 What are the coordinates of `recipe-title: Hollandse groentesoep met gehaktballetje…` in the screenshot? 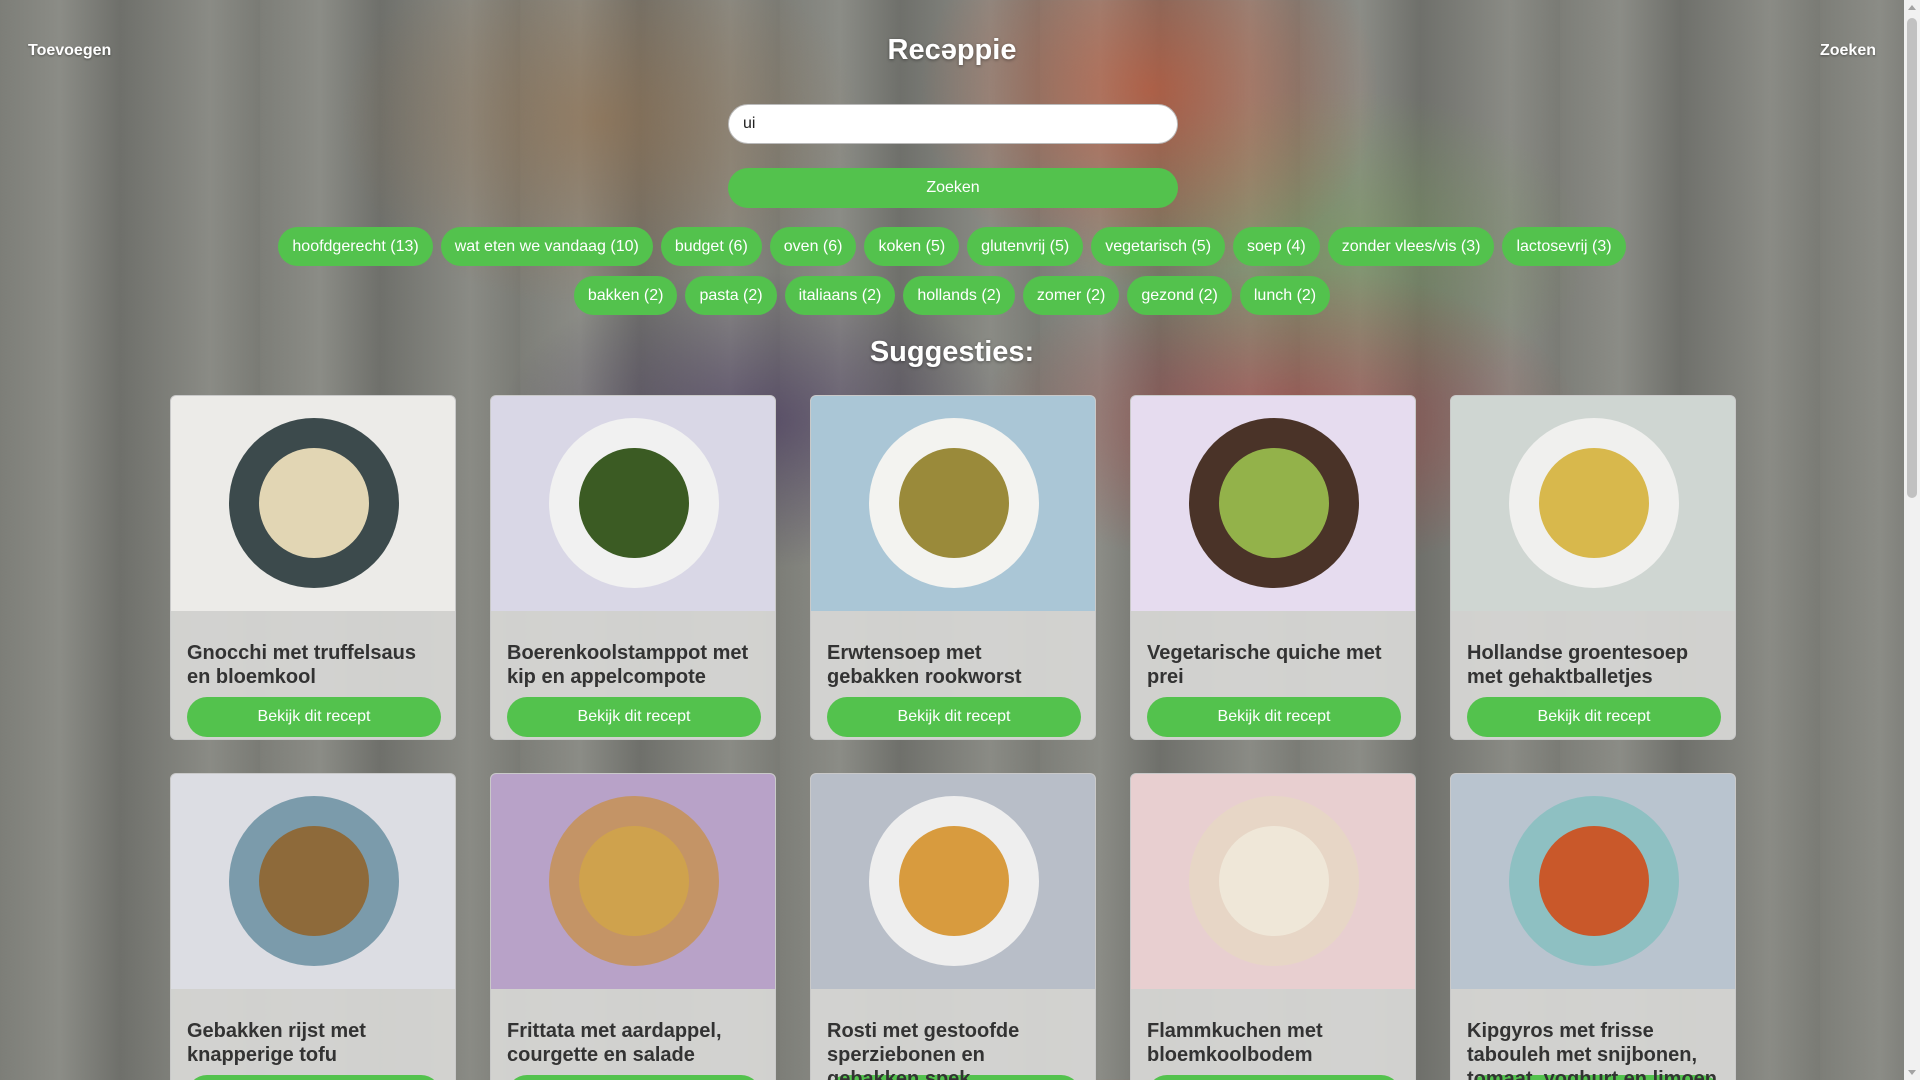 It's located at (1578, 665).